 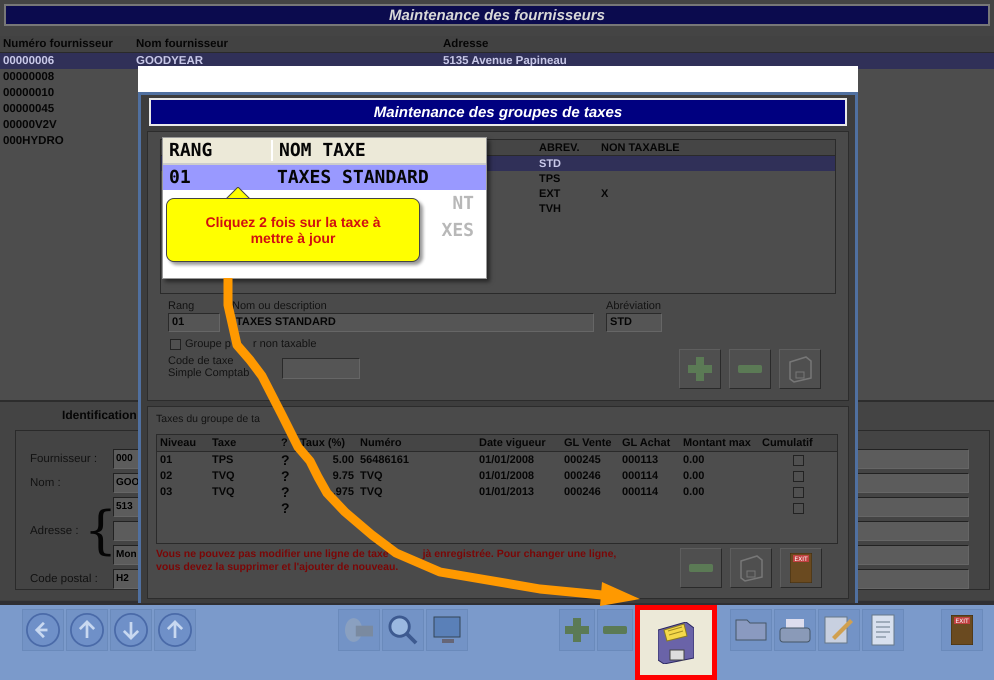 I want to click on column-header: Date vigueur, so click(x=512, y=443).